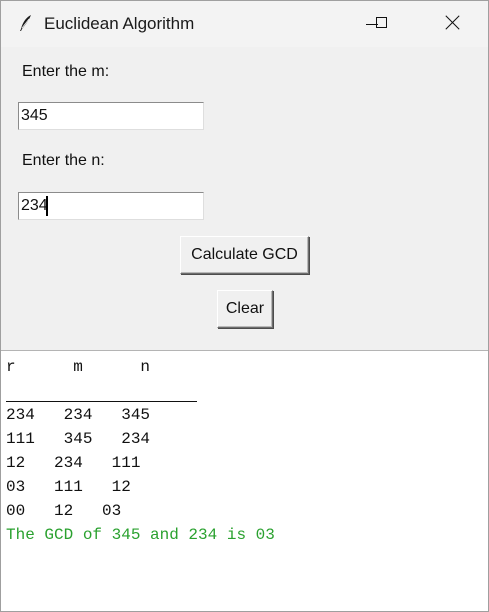  I want to click on feather-icon, so click(26, 23).